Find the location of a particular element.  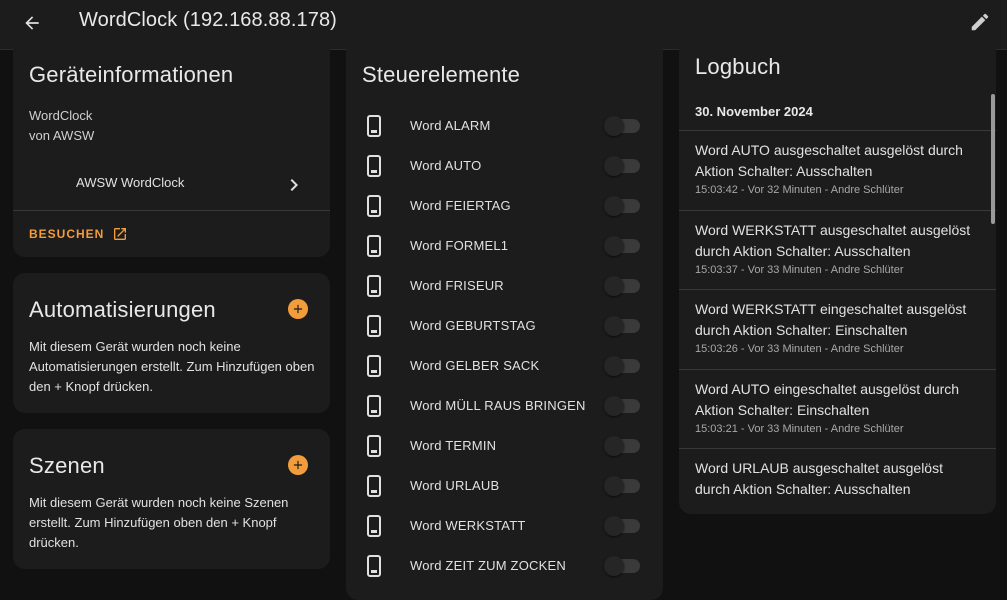

control-row: Word FRISEUR is located at coordinates (504, 286).